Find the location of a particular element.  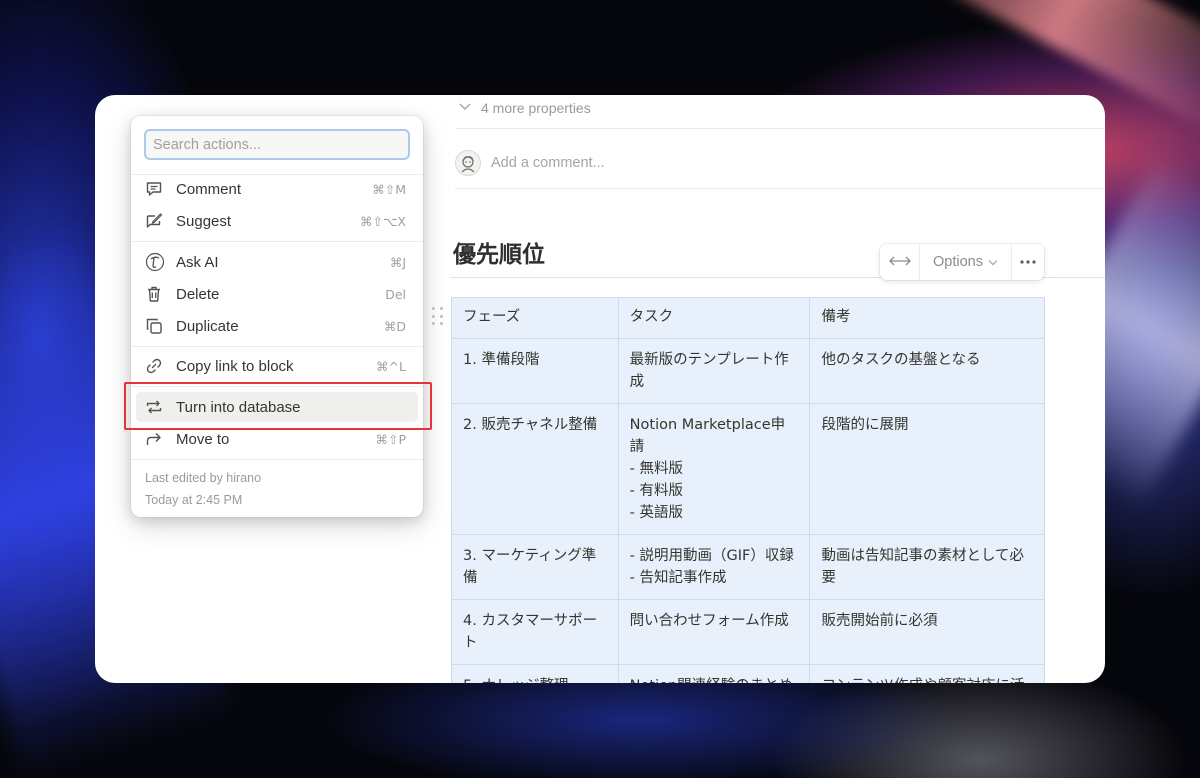

table-cell: - 説明用動画（GIF）収録 - 告知記事作成 is located at coordinates (714, 567).